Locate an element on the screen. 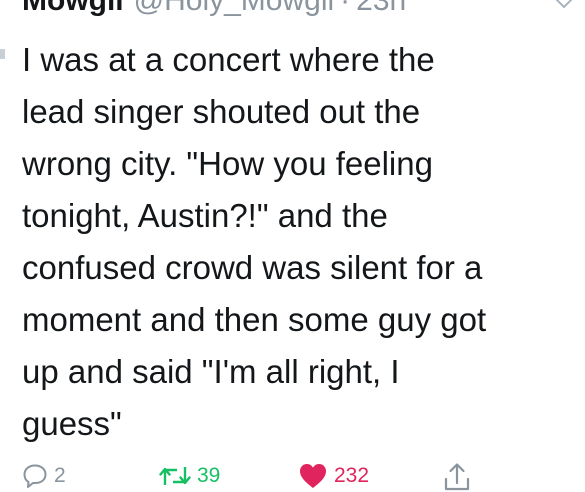 The image size is (585, 492). tweet-header: Mowgli @Holy_Mowgli · 23h is located at coordinates (214, 10).